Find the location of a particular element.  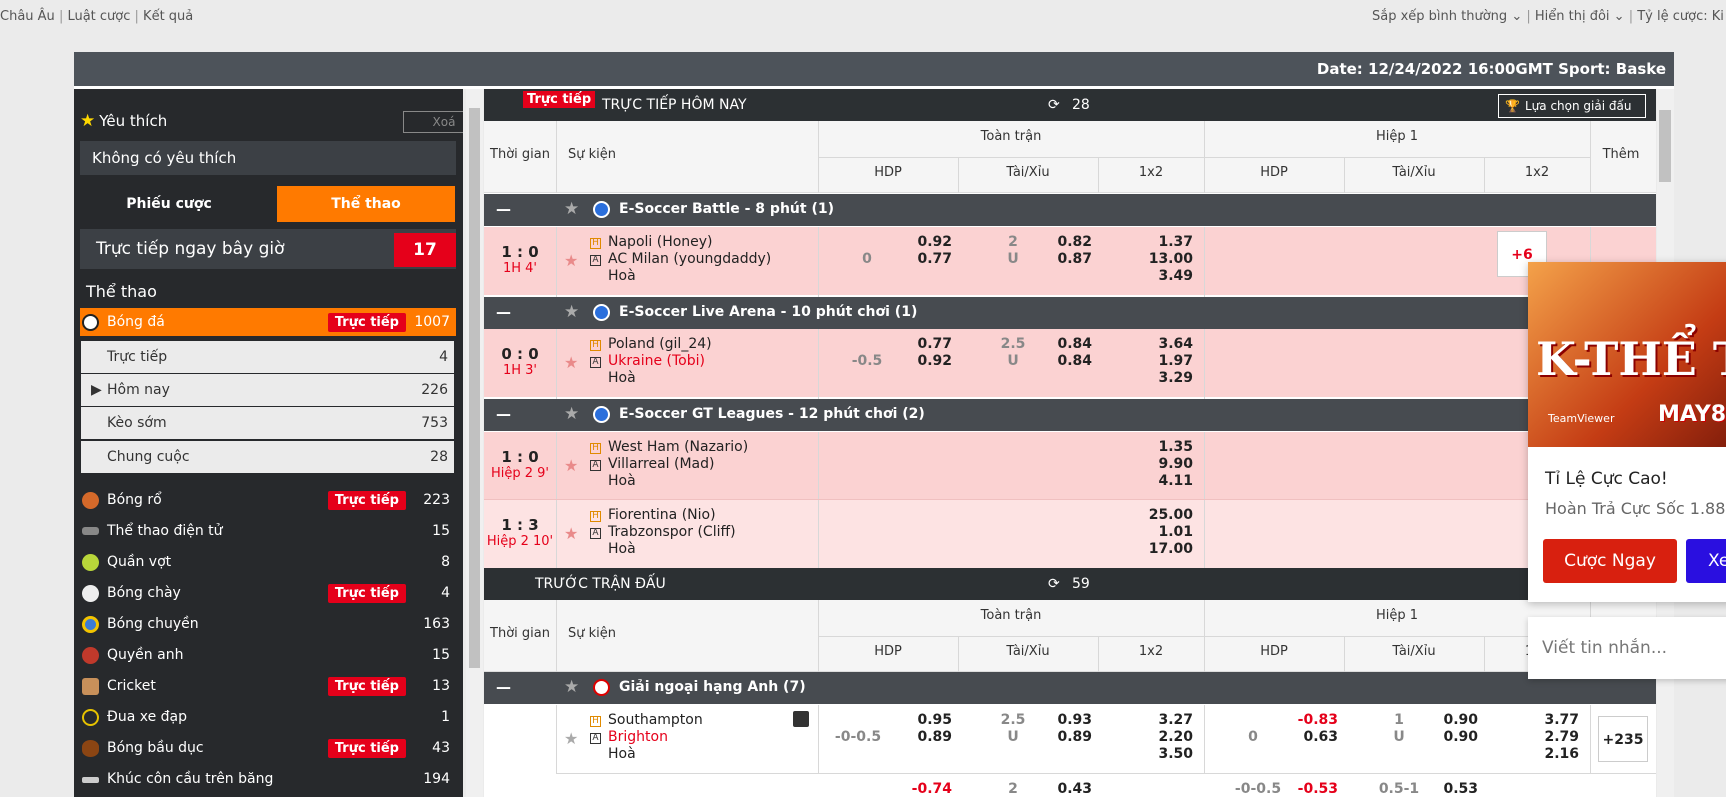

odds-cell: 2.20 is located at coordinates (1165, 737).